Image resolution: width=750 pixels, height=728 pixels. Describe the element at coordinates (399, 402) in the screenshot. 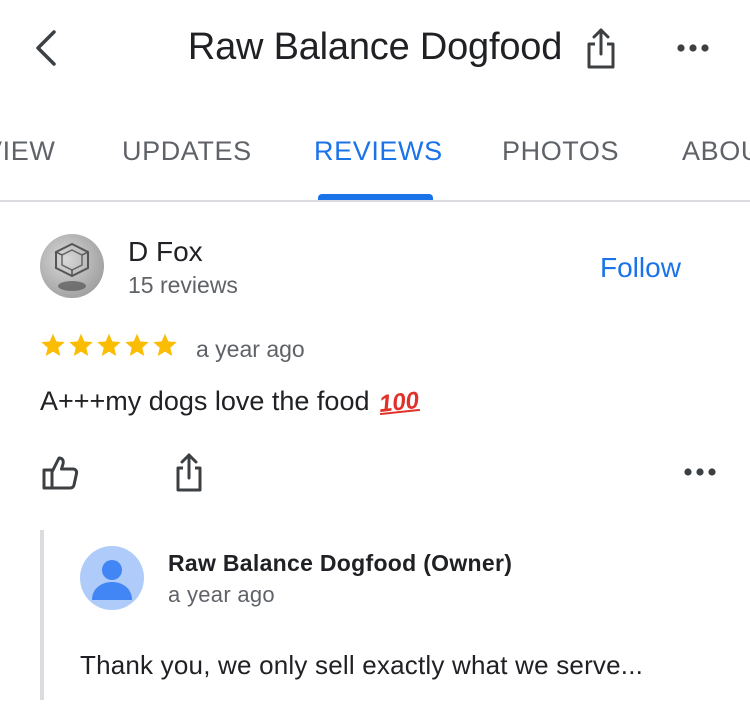

I see `hundred-points-emoji-icon: 100` at that location.